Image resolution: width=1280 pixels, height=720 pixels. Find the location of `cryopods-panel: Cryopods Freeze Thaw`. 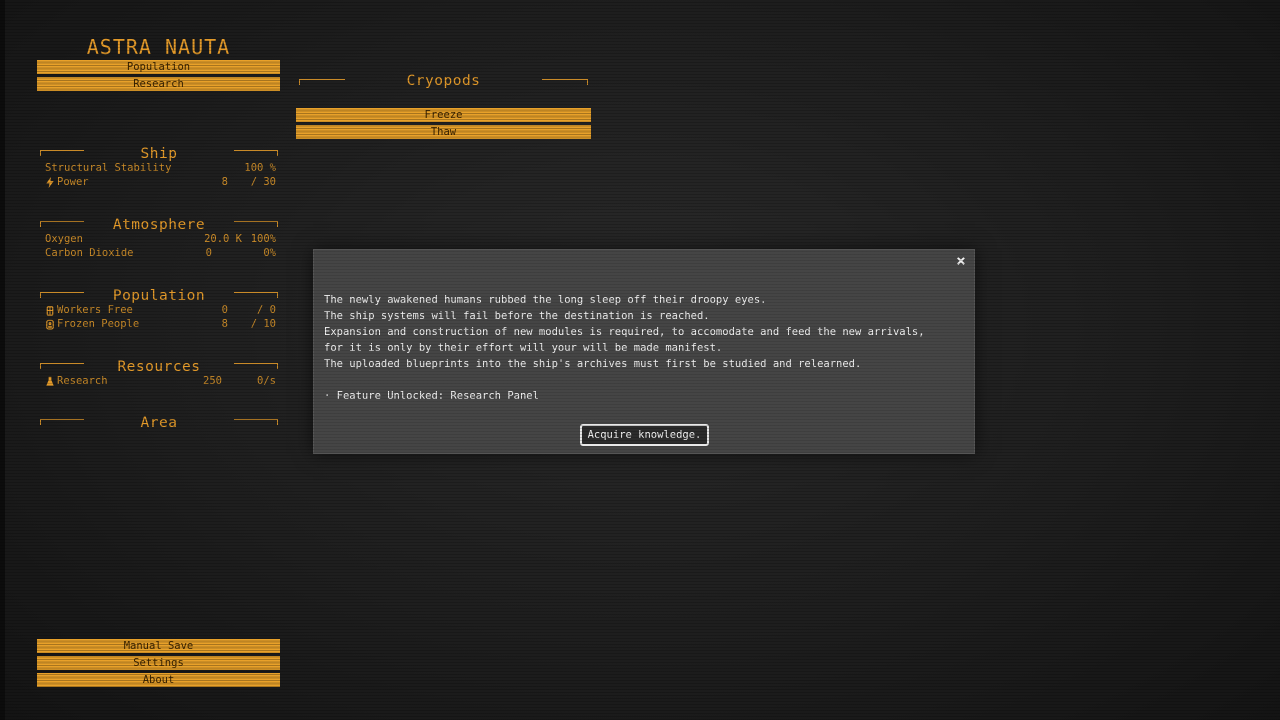

cryopods-panel: Cryopods Freeze Thaw is located at coordinates (443, 106).